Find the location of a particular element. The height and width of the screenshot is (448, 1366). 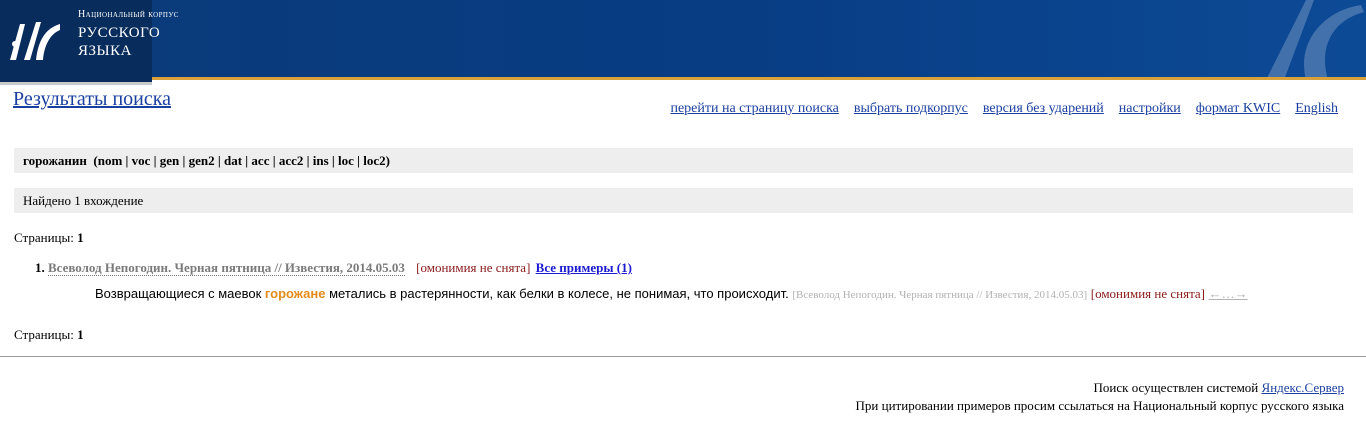

expand-context-link: ←…→ is located at coordinates (1228, 293).